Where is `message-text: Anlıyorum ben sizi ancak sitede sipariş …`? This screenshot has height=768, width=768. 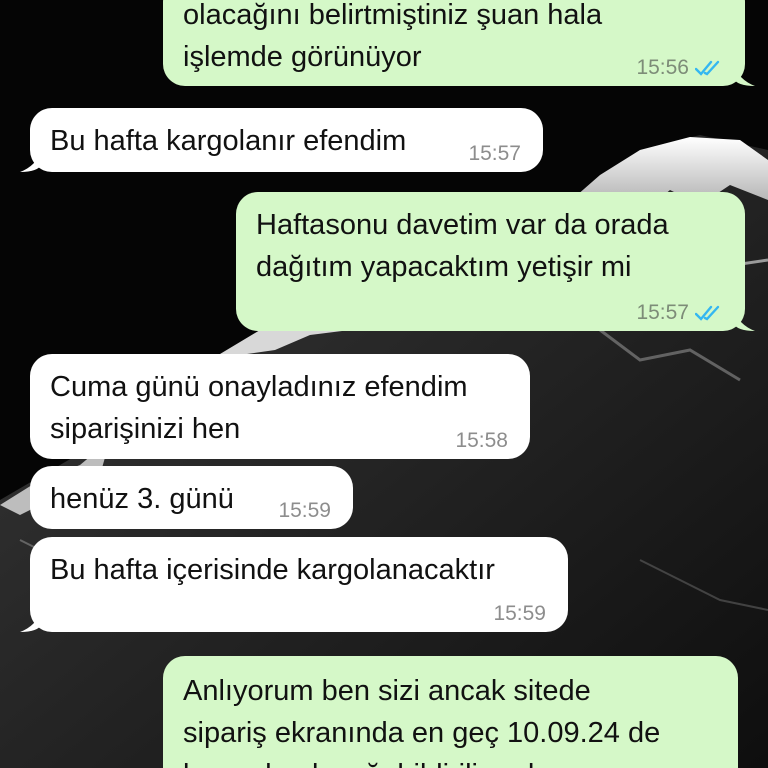 message-text: Anlıyorum ben sizi ancak sitede sipariş … is located at coordinates (422, 721).